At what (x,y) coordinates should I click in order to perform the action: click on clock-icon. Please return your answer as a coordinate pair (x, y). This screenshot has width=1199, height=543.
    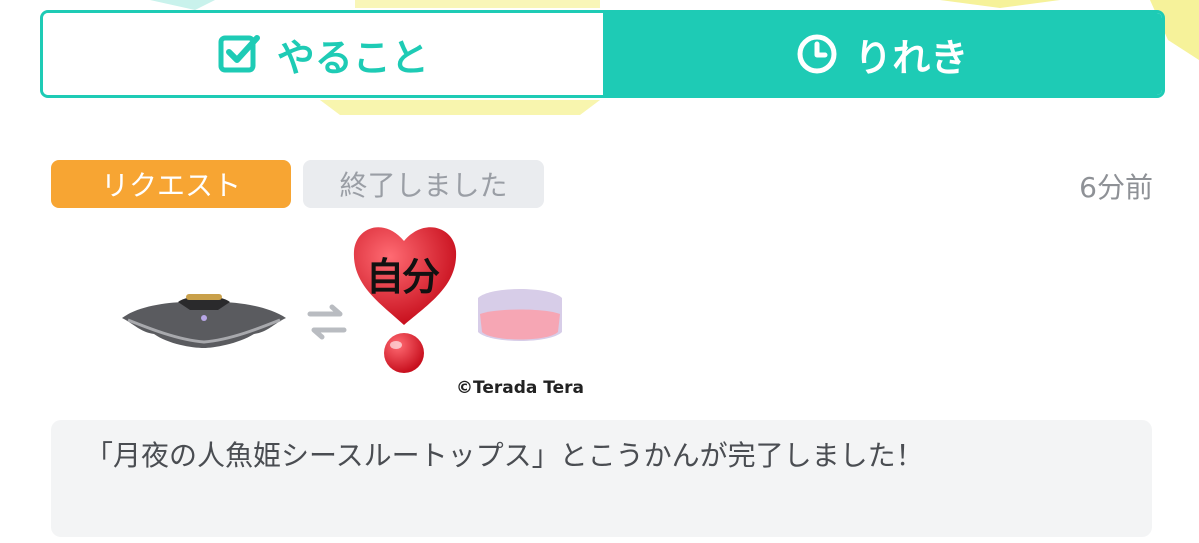
    Looking at the image, I should click on (817, 54).